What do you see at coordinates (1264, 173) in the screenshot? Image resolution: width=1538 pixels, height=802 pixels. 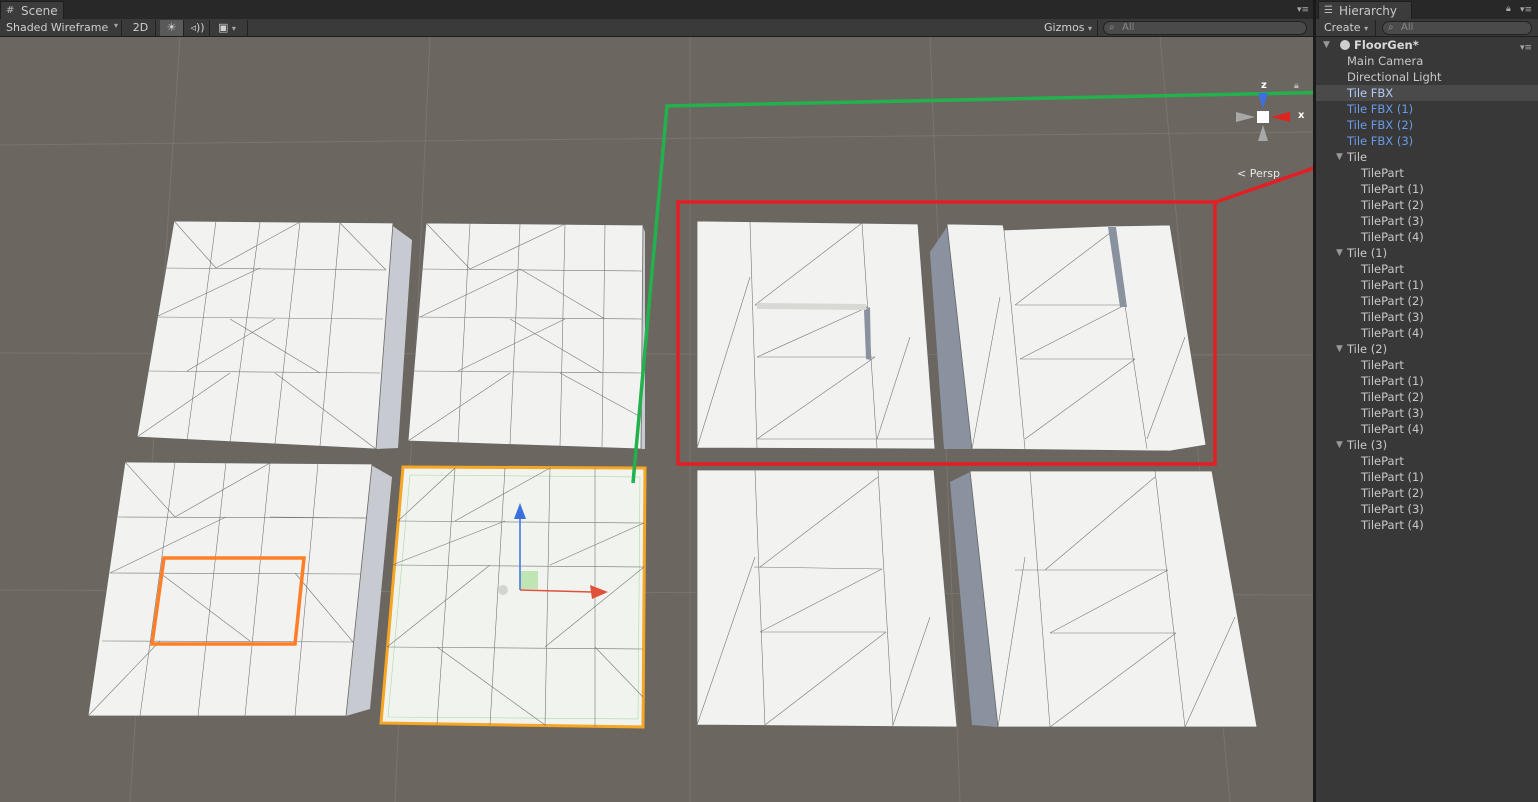 I see `persp-label: Persp` at bounding box center [1264, 173].